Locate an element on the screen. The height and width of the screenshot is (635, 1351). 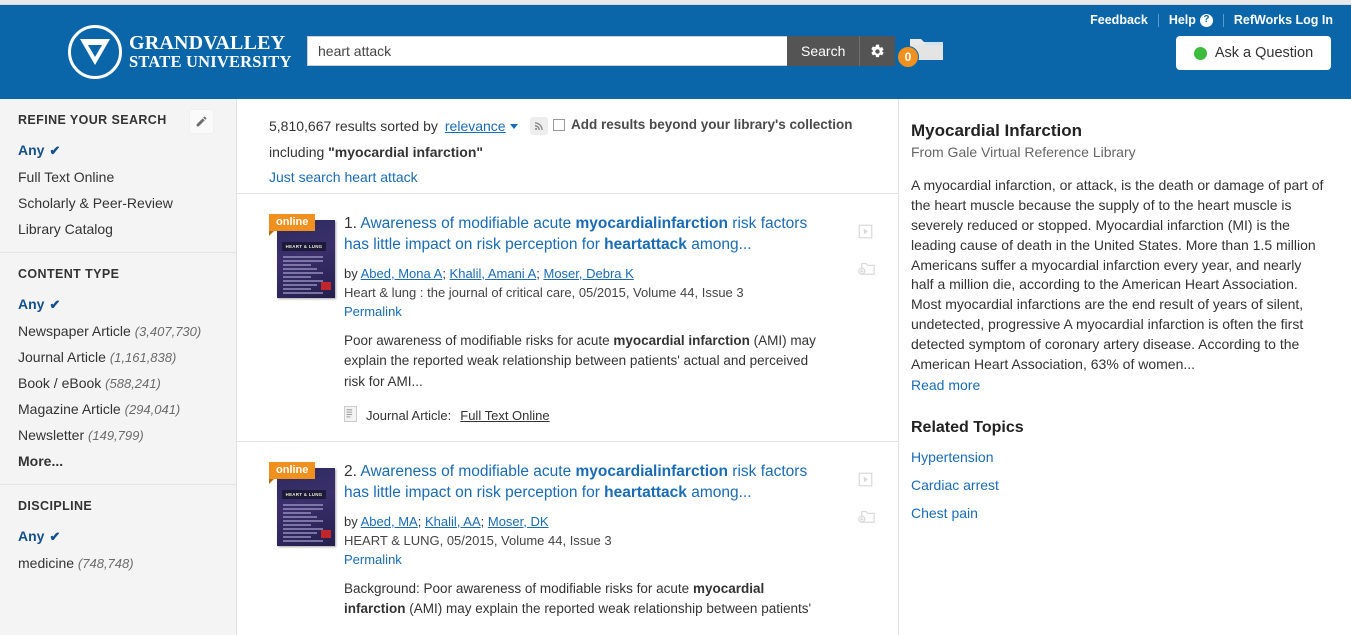
facet-item-newsletter: Newsletter (149,799) is located at coordinates (118, 435).